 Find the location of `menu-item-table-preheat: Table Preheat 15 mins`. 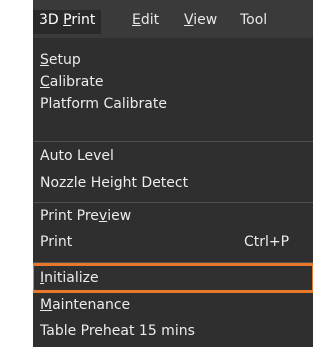

menu-item-table-preheat: Table Preheat 15 mins is located at coordinates (173, 331).